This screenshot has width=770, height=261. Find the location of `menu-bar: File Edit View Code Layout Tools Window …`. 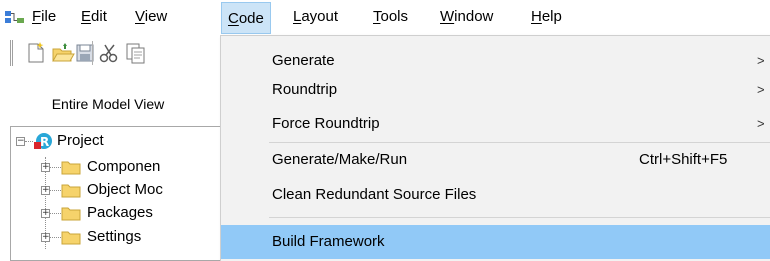

menu-bar: File Edit View Code Layout Tools Window … is located at coordinates (385, 17).